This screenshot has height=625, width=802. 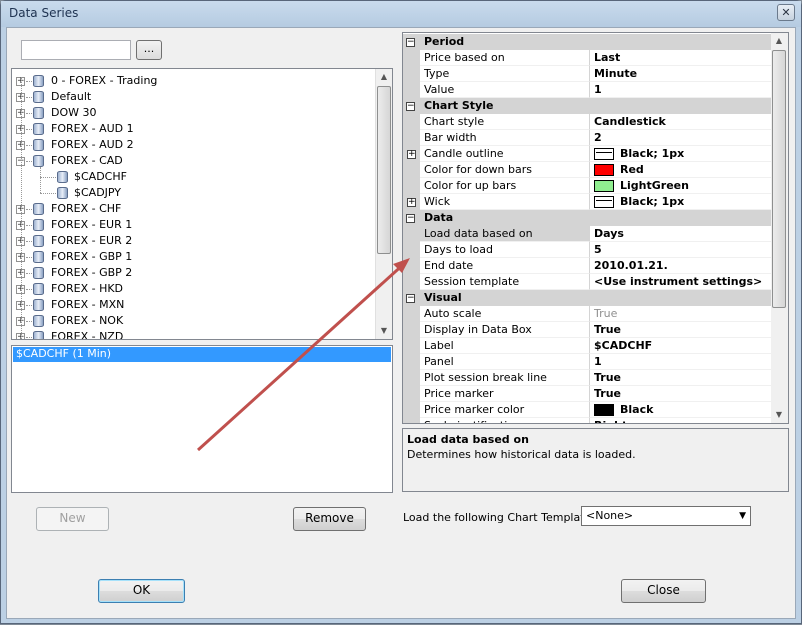 I want to click on property-name: Chart style, so click(x=505, y=122).